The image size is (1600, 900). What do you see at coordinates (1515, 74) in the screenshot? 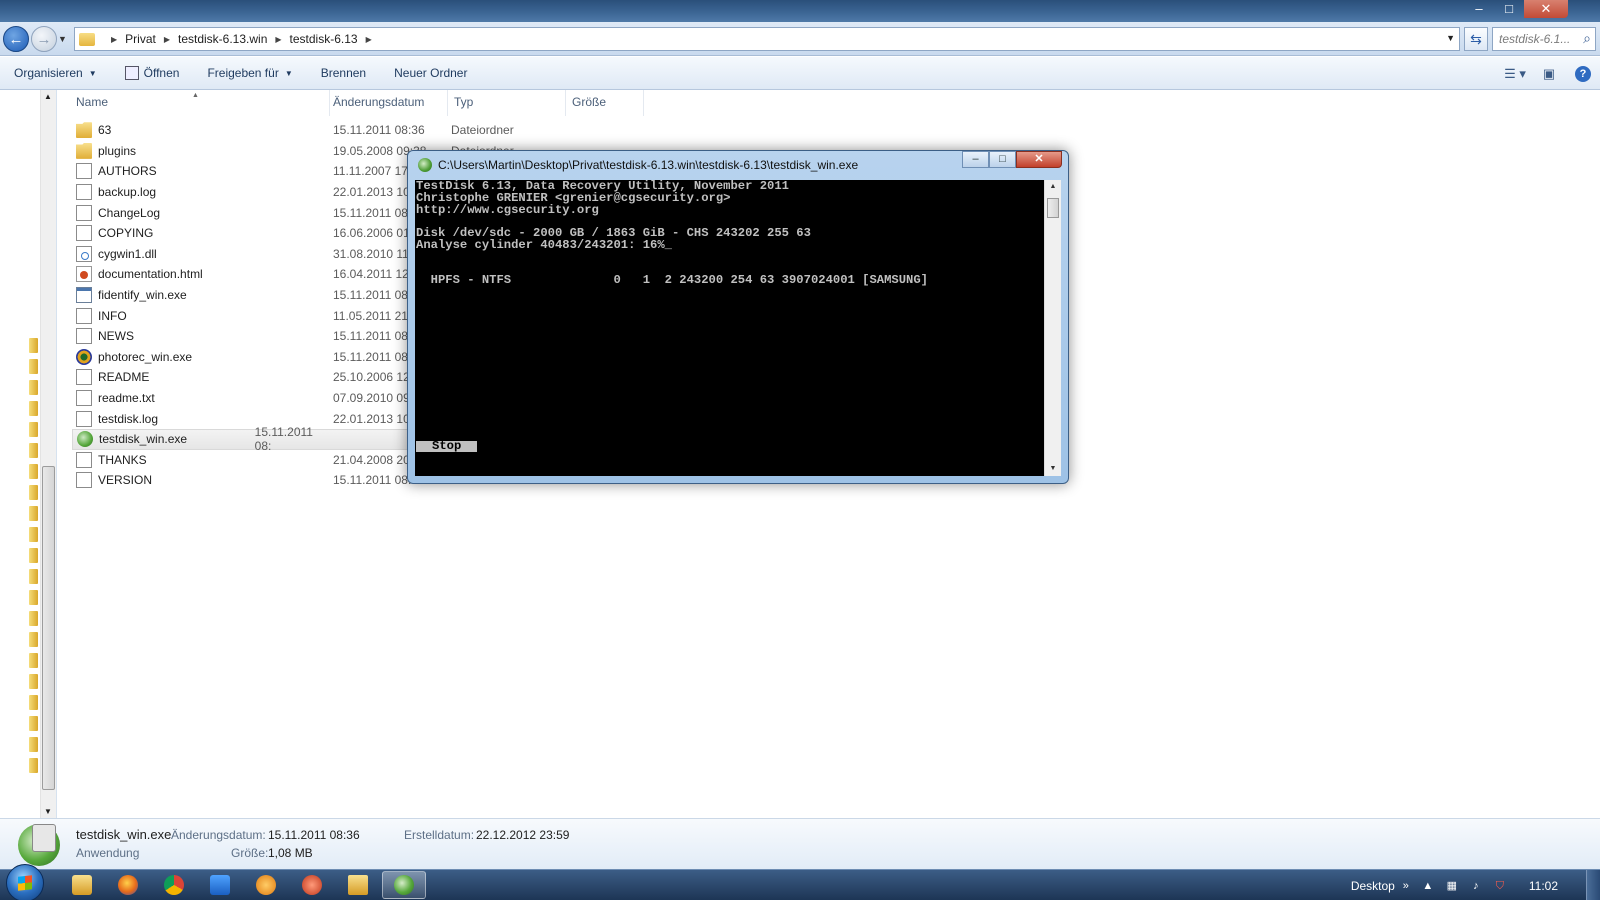
I see `view-options-icon: ☰ ▾` at bounding box center [1515, 74].